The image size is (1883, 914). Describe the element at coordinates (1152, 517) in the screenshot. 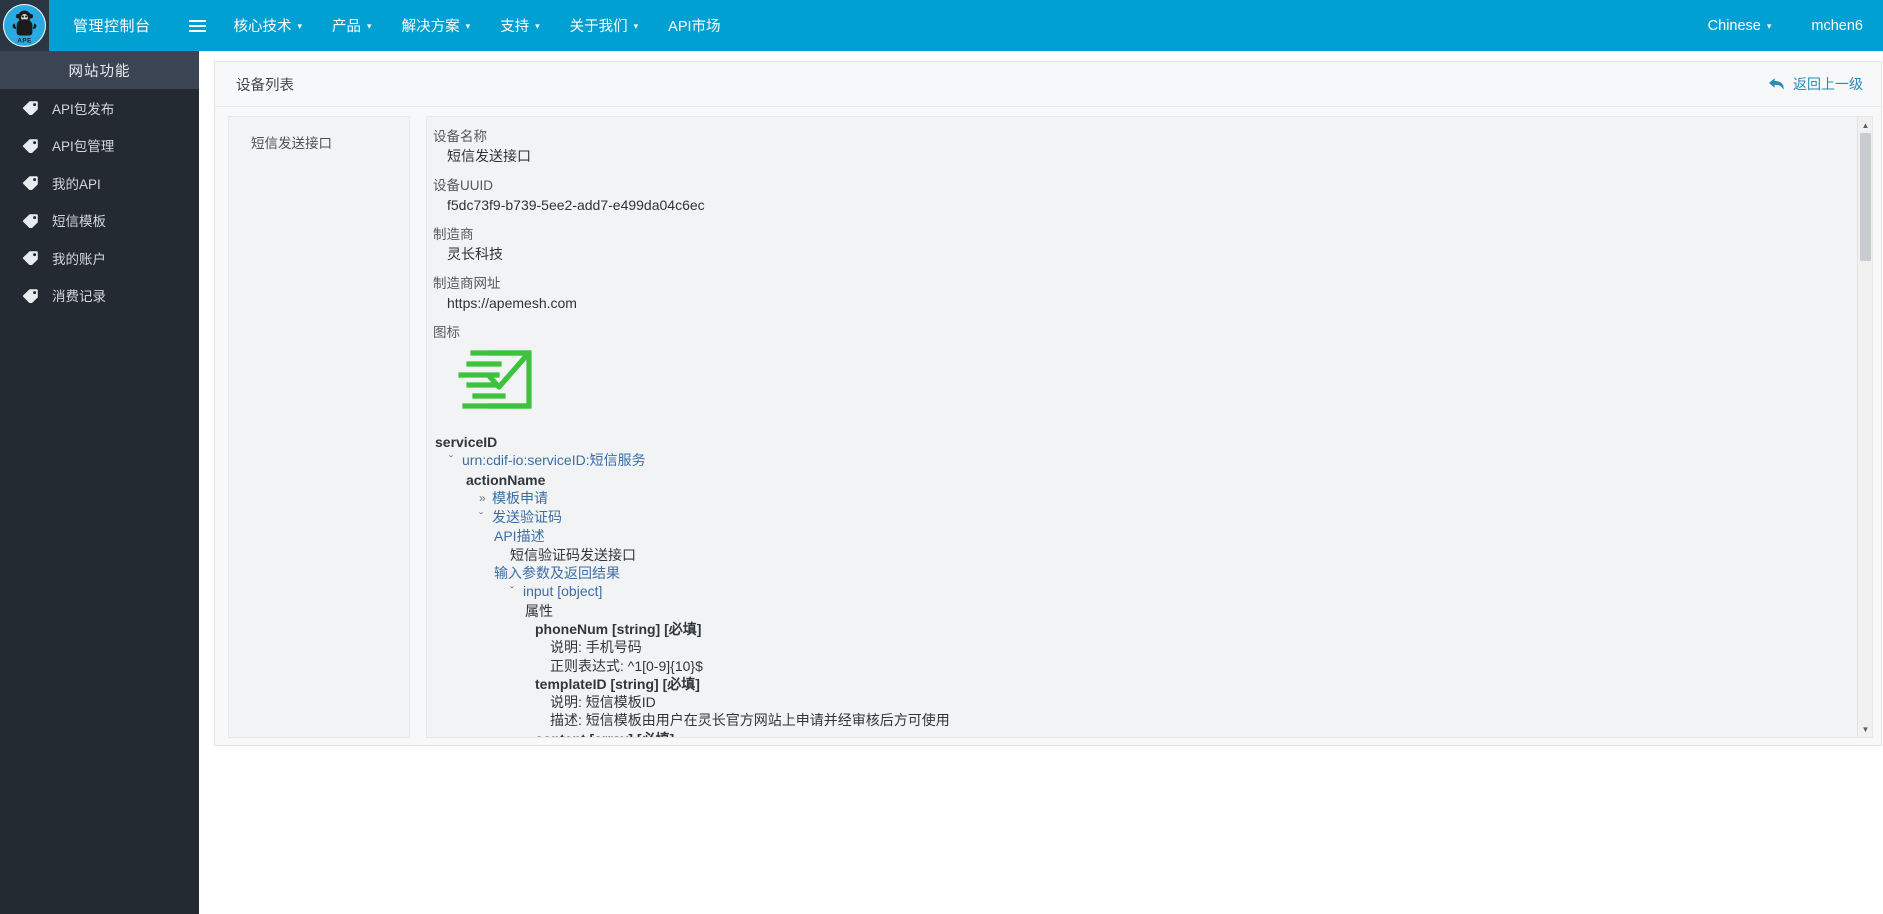

I see `tree-action-send-verify-code: ˇ 发送验证码` at that location.